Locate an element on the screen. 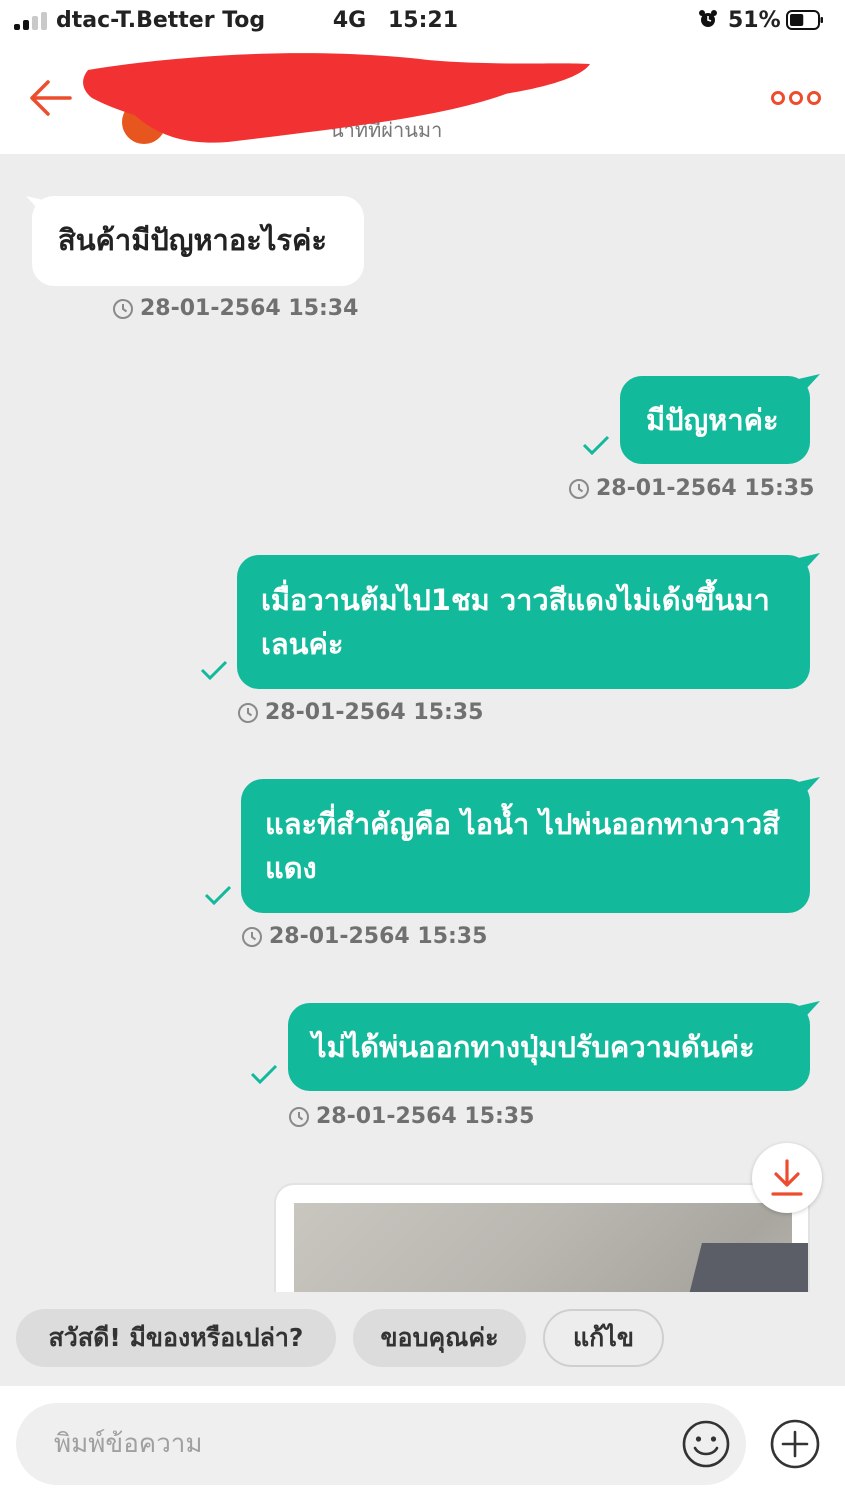 The image size is (845, 1500). chat-header: นาทีที่ผ่านมา is located at coordinates (422, 98).